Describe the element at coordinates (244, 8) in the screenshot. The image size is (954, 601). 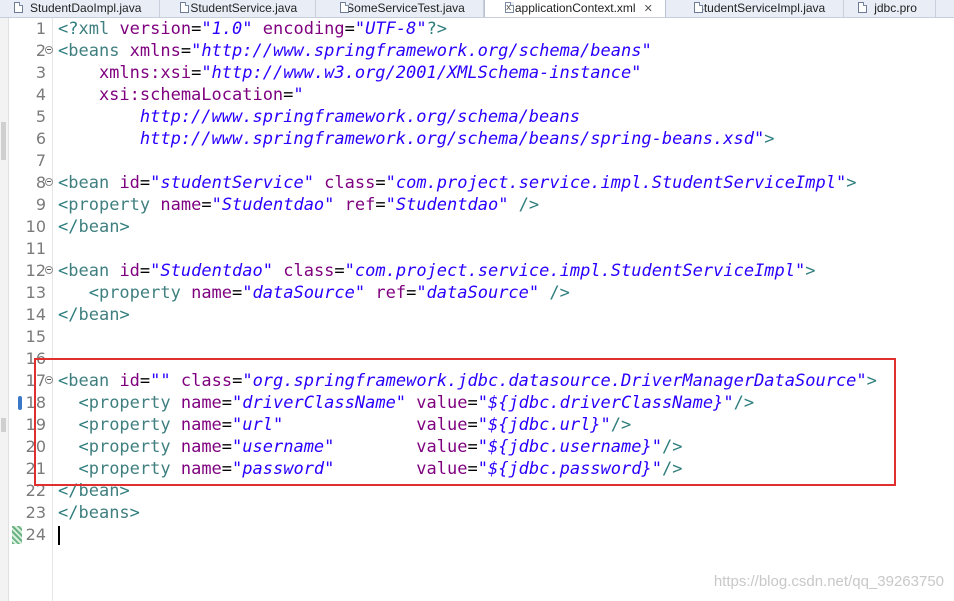
I see `tab-label: StudentService.java` at that location.